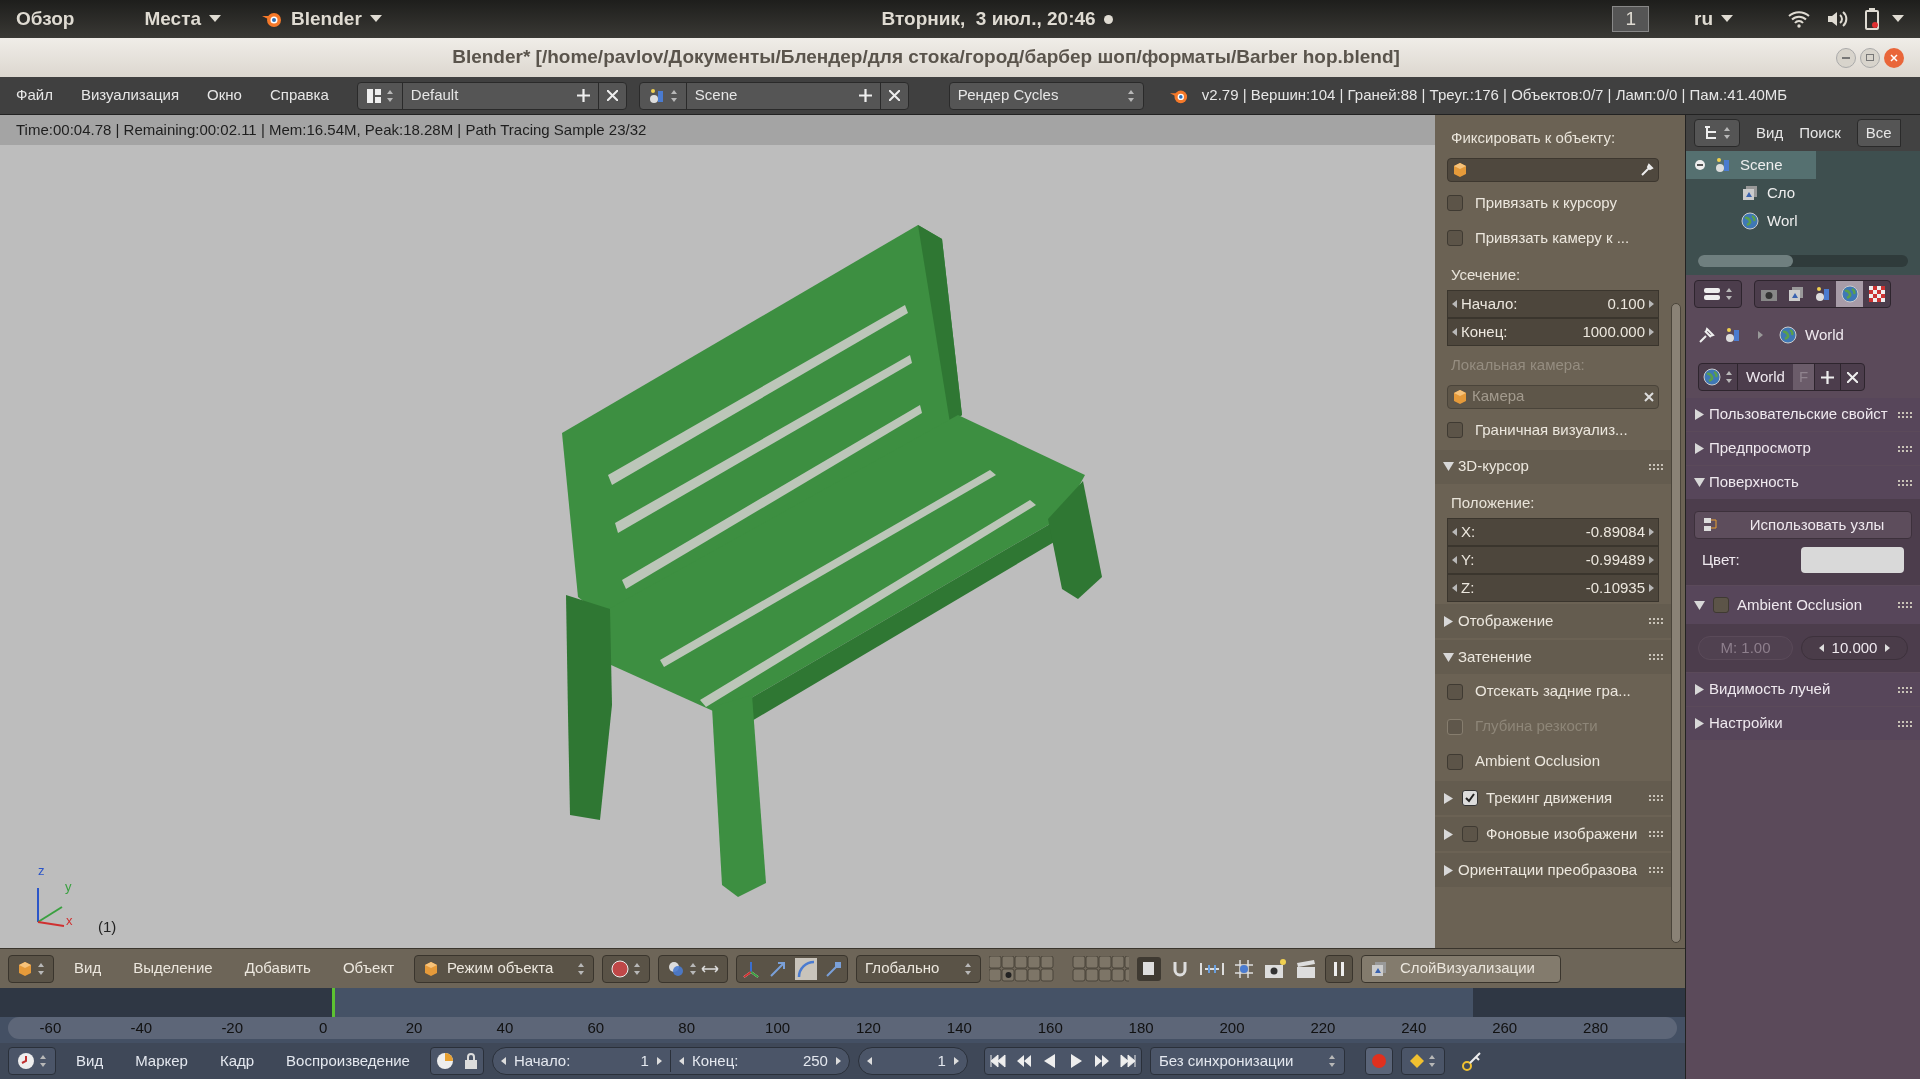  I want to click on object-field, so click(1553, 169).